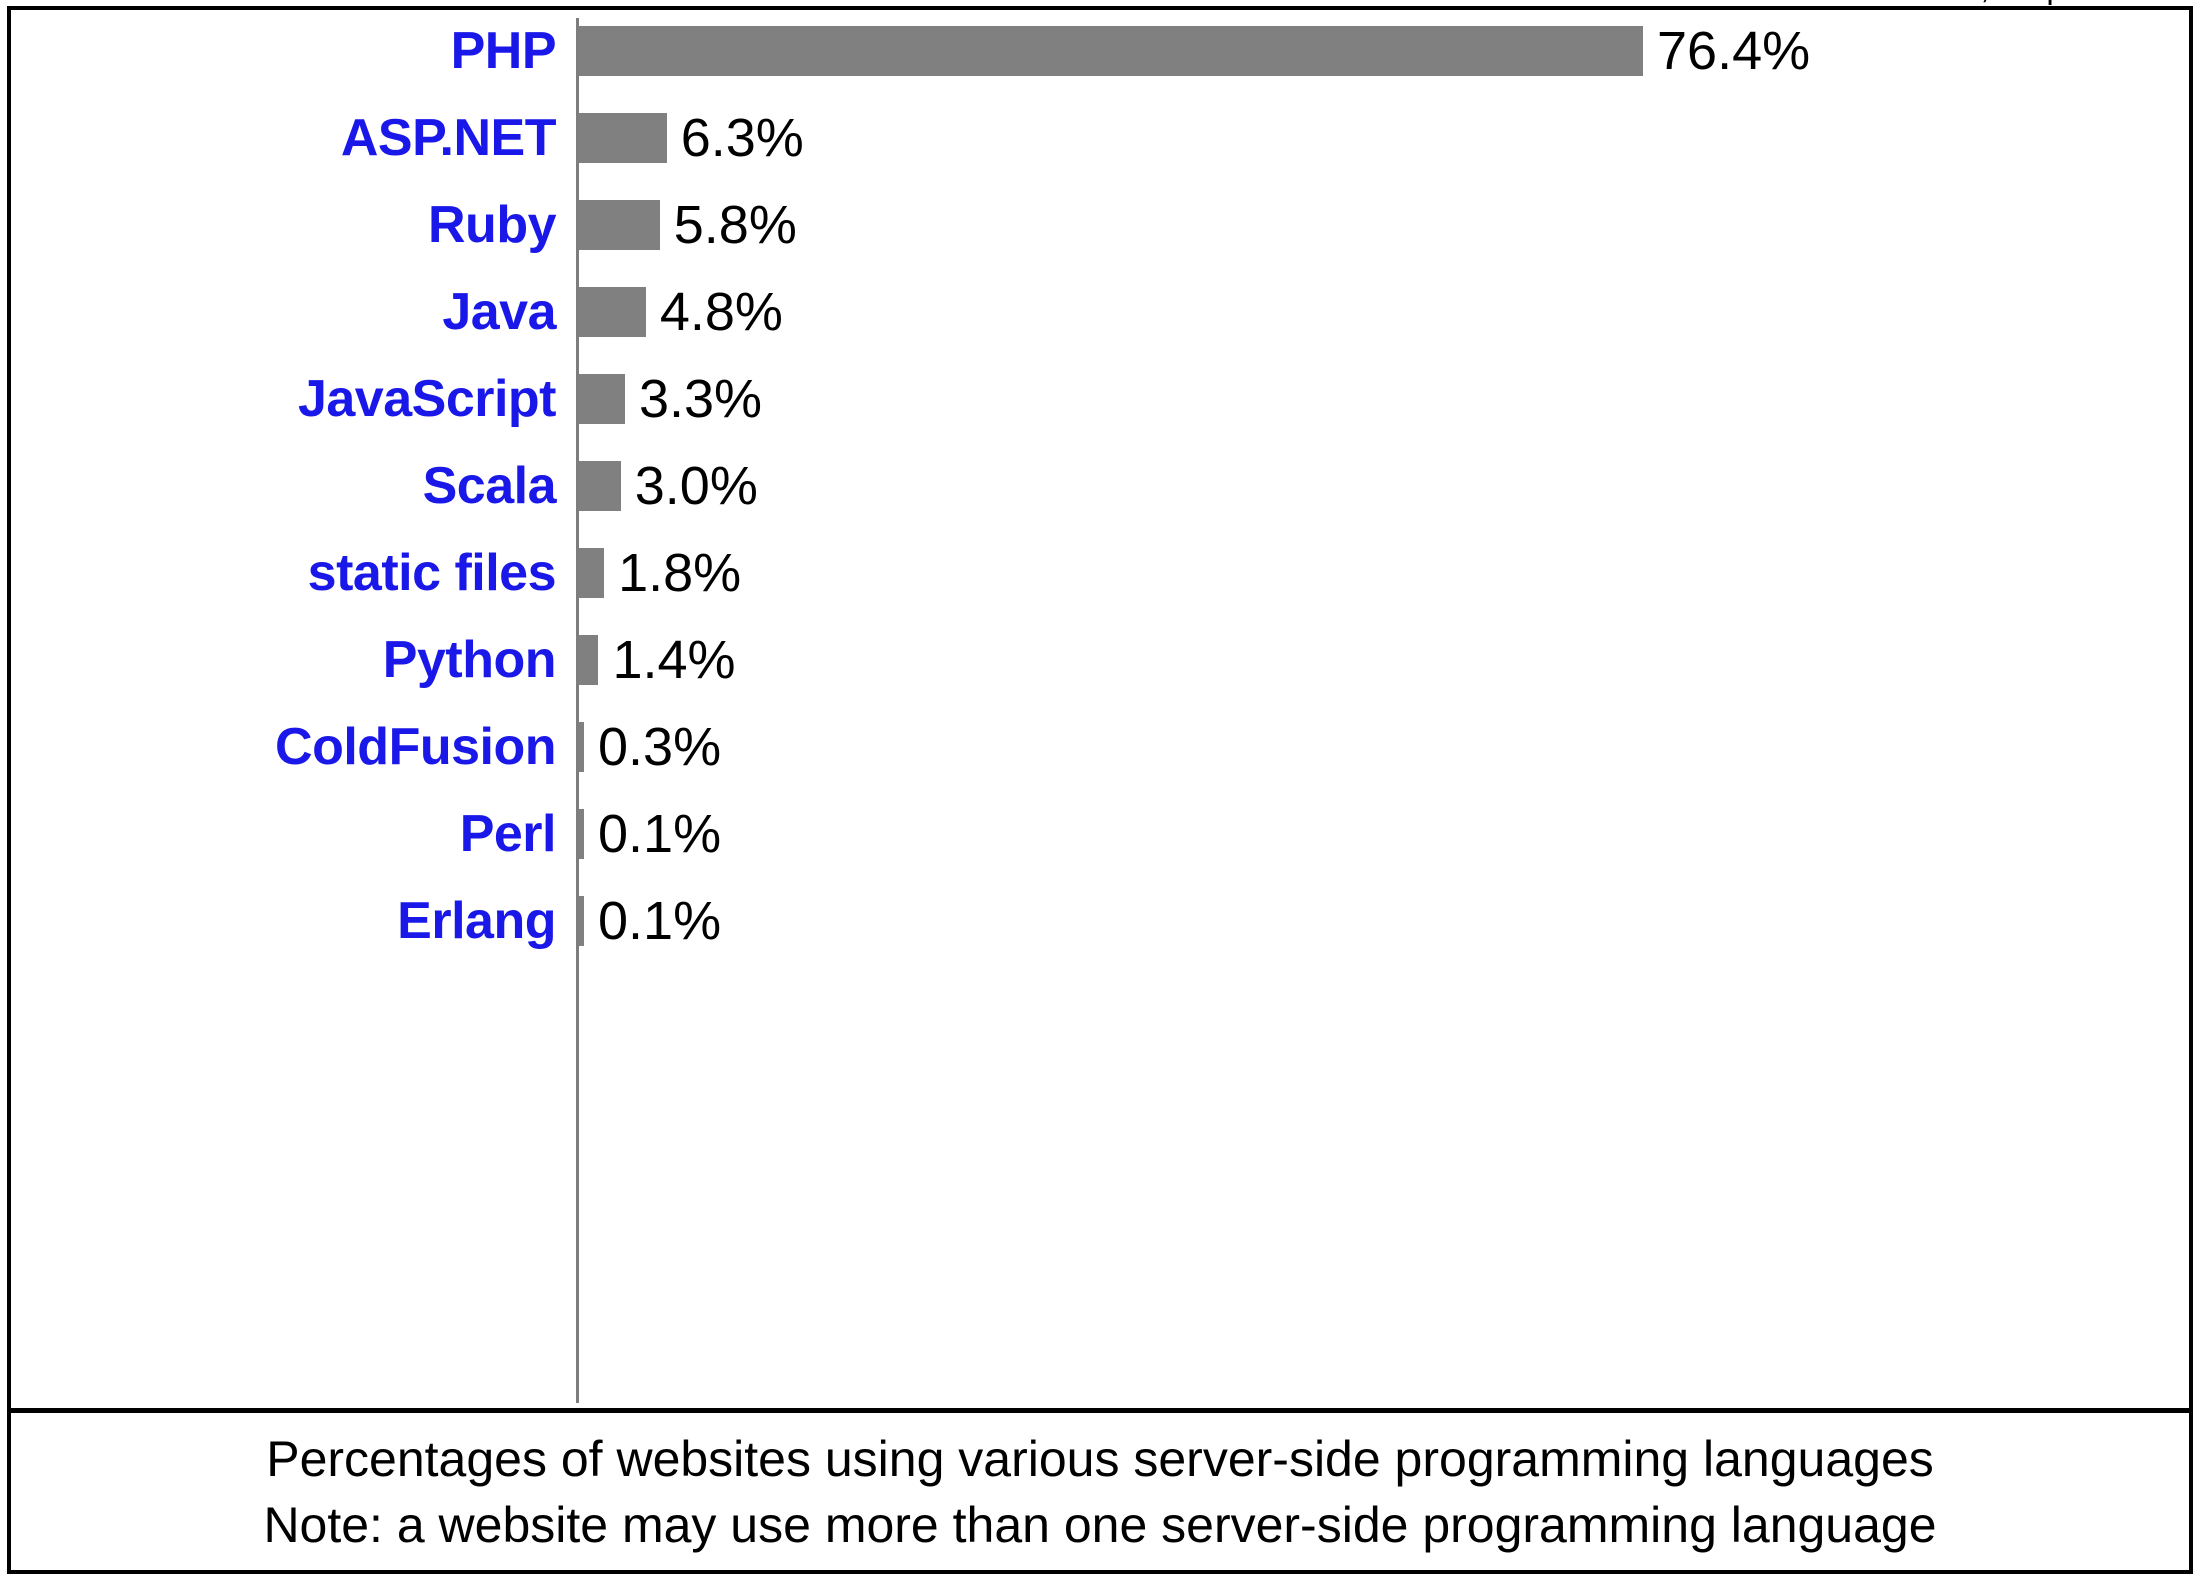 The image size is (2200, 1581). Describe the element at coordinates (660, 747) in the screenshot. I see `value-label: 0.3%` at that location.